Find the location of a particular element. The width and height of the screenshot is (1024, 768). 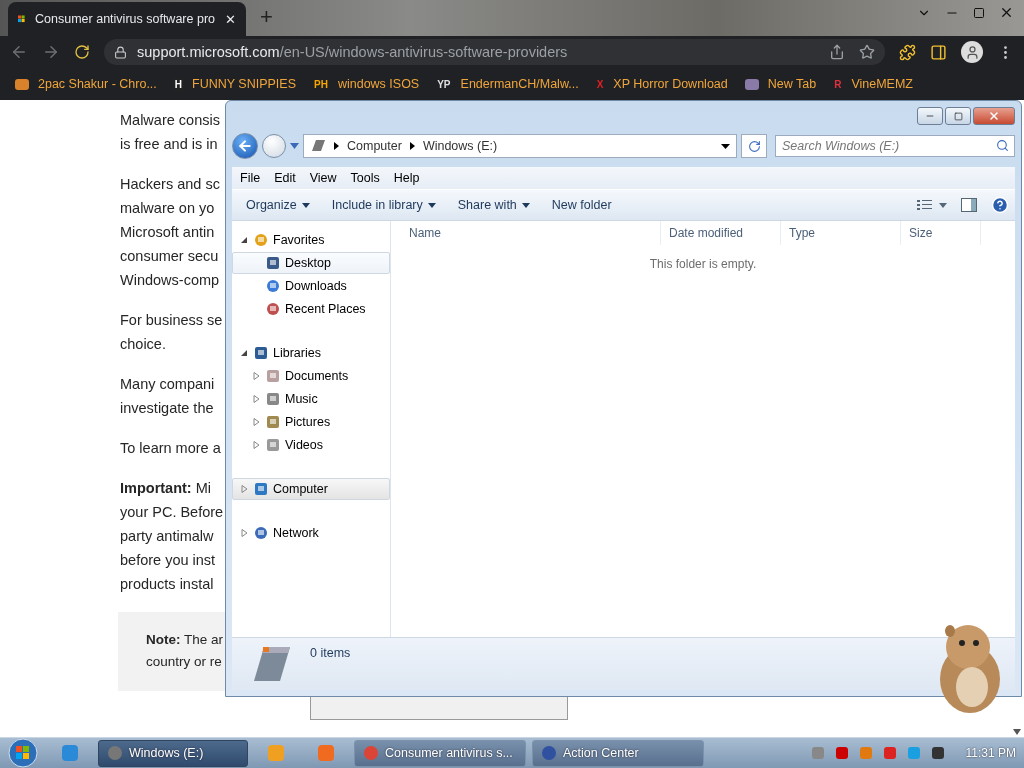

share-icon is located at coordinates (837, 52).